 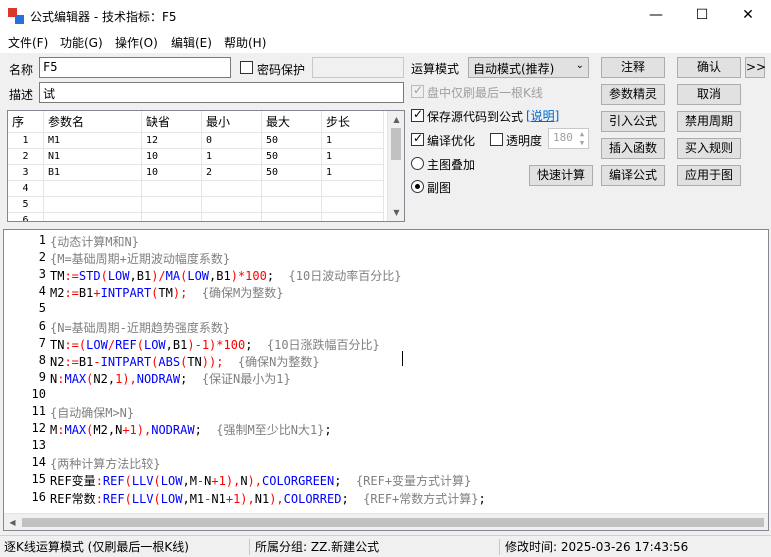 I want to click on editor-hscrollbar: ◀, so click(x=386, y=521).